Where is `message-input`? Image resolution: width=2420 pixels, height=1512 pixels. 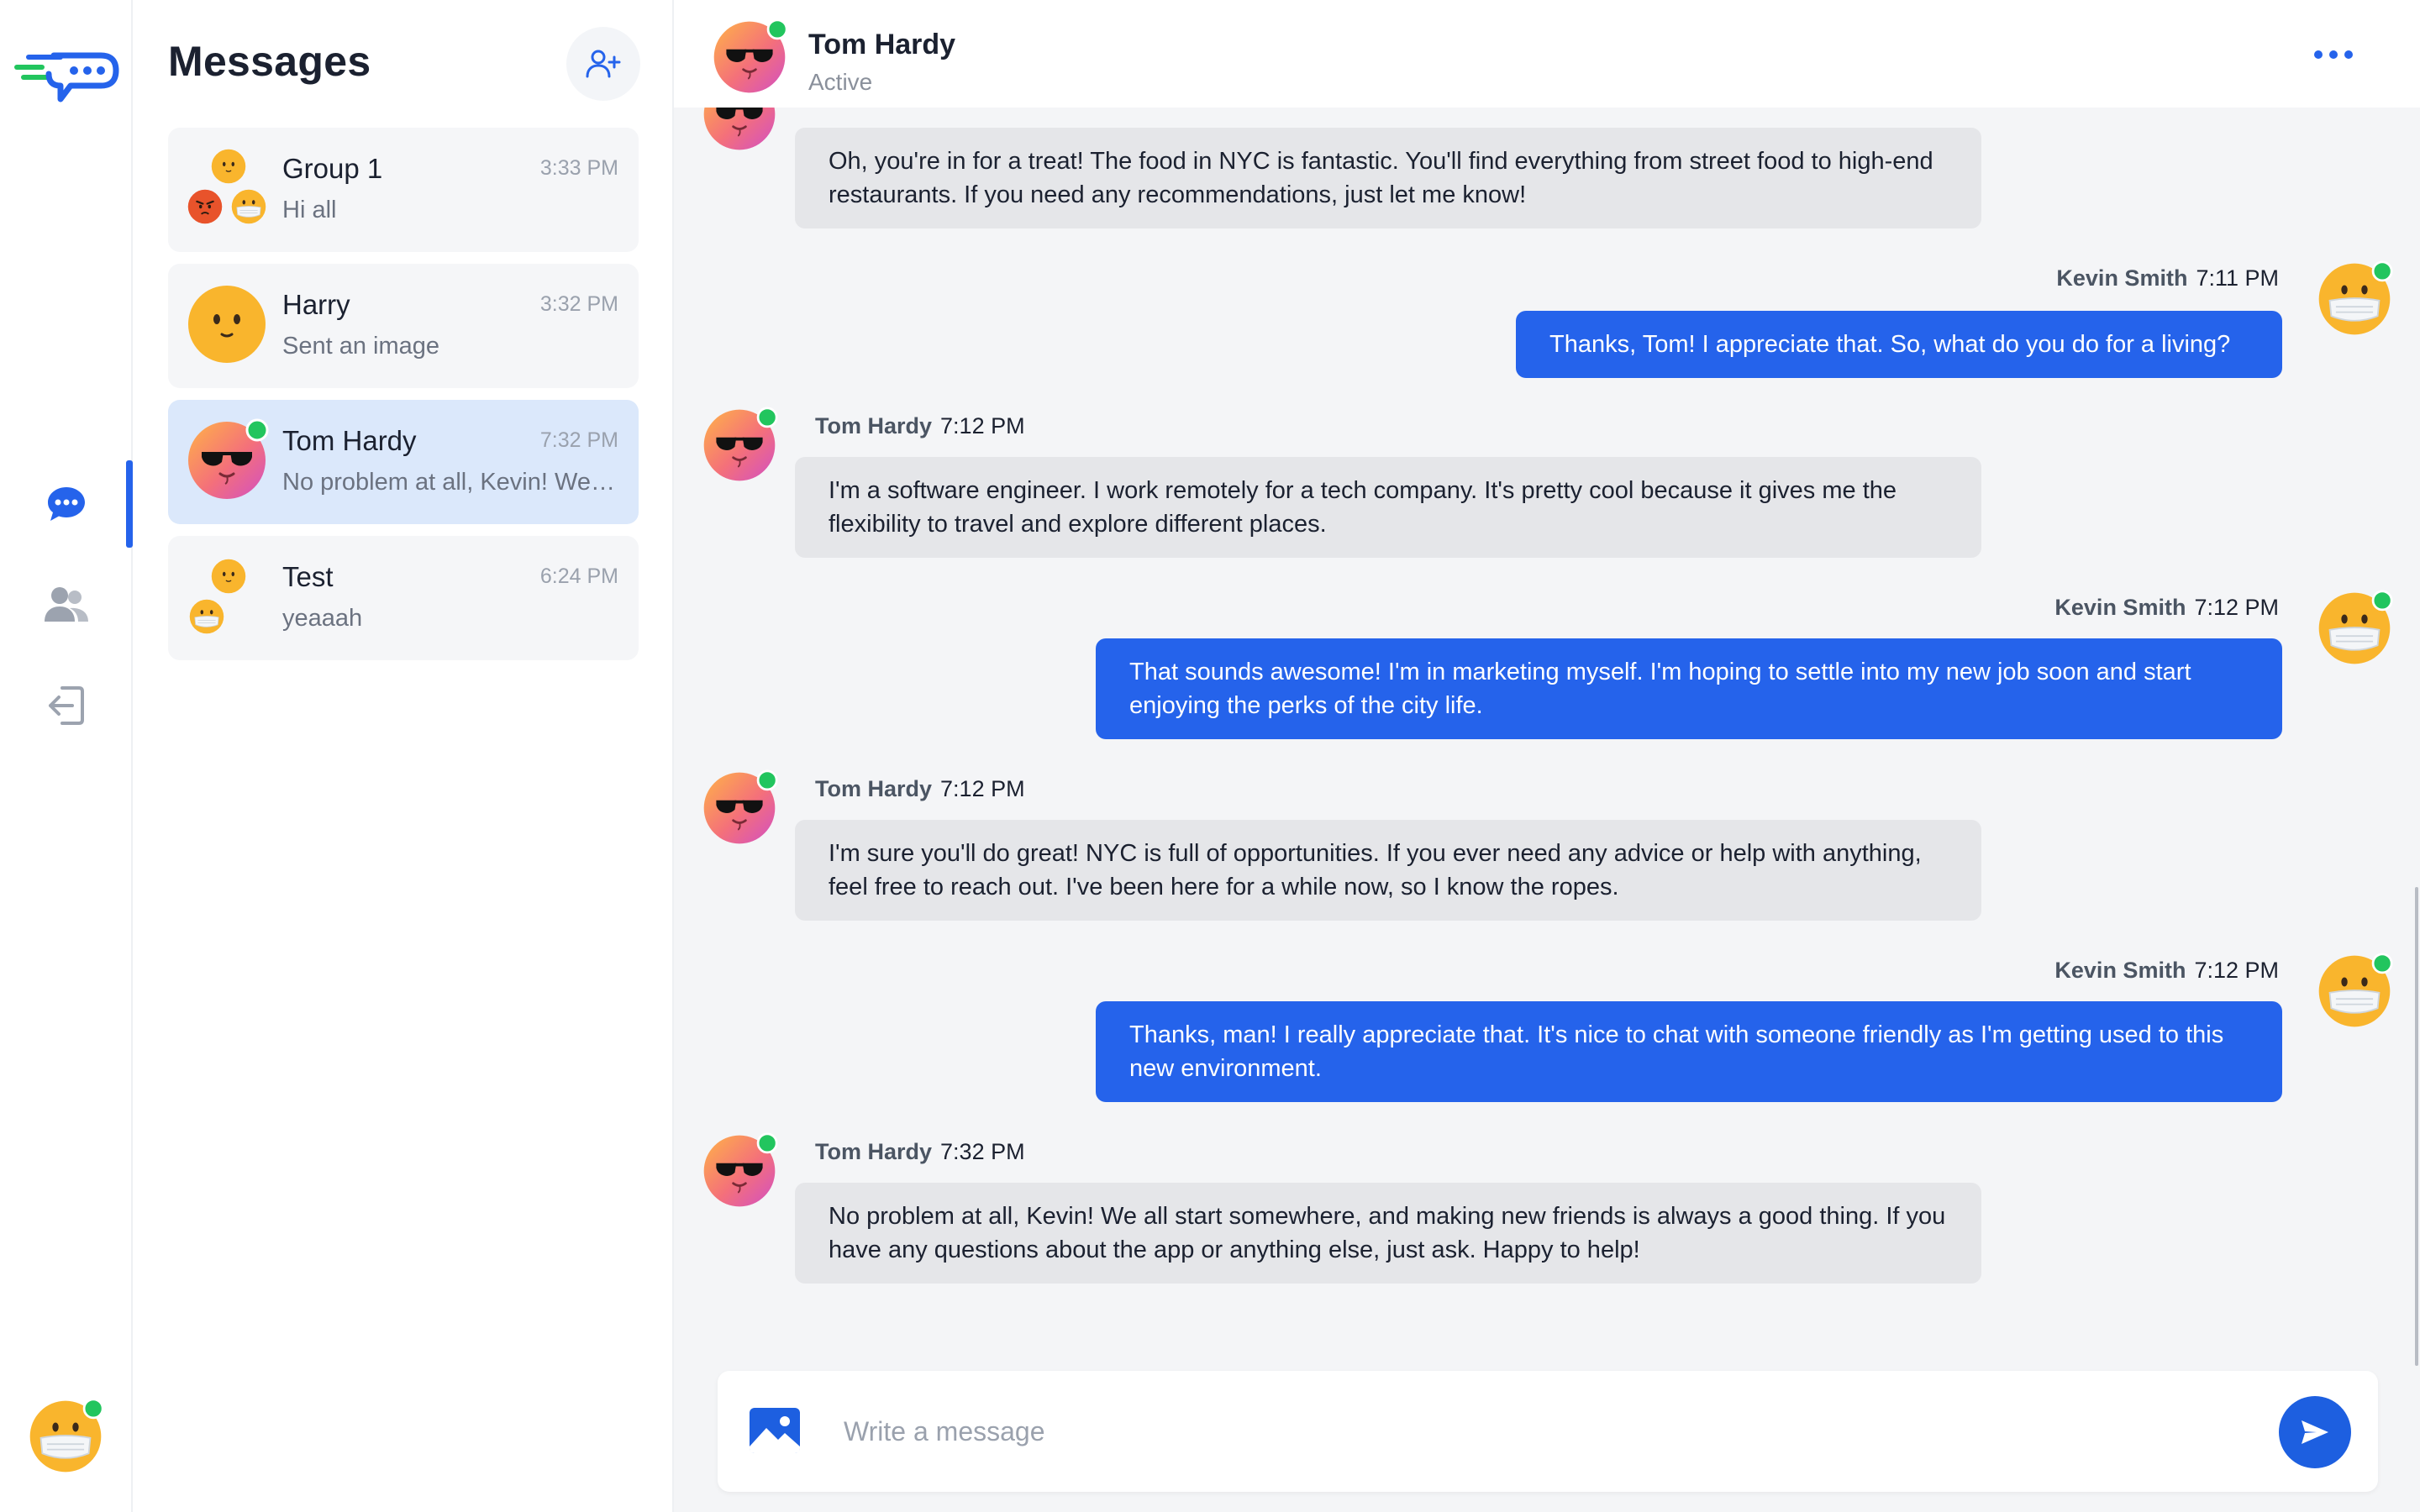
message-input is located at coordinates (1537, 1431).